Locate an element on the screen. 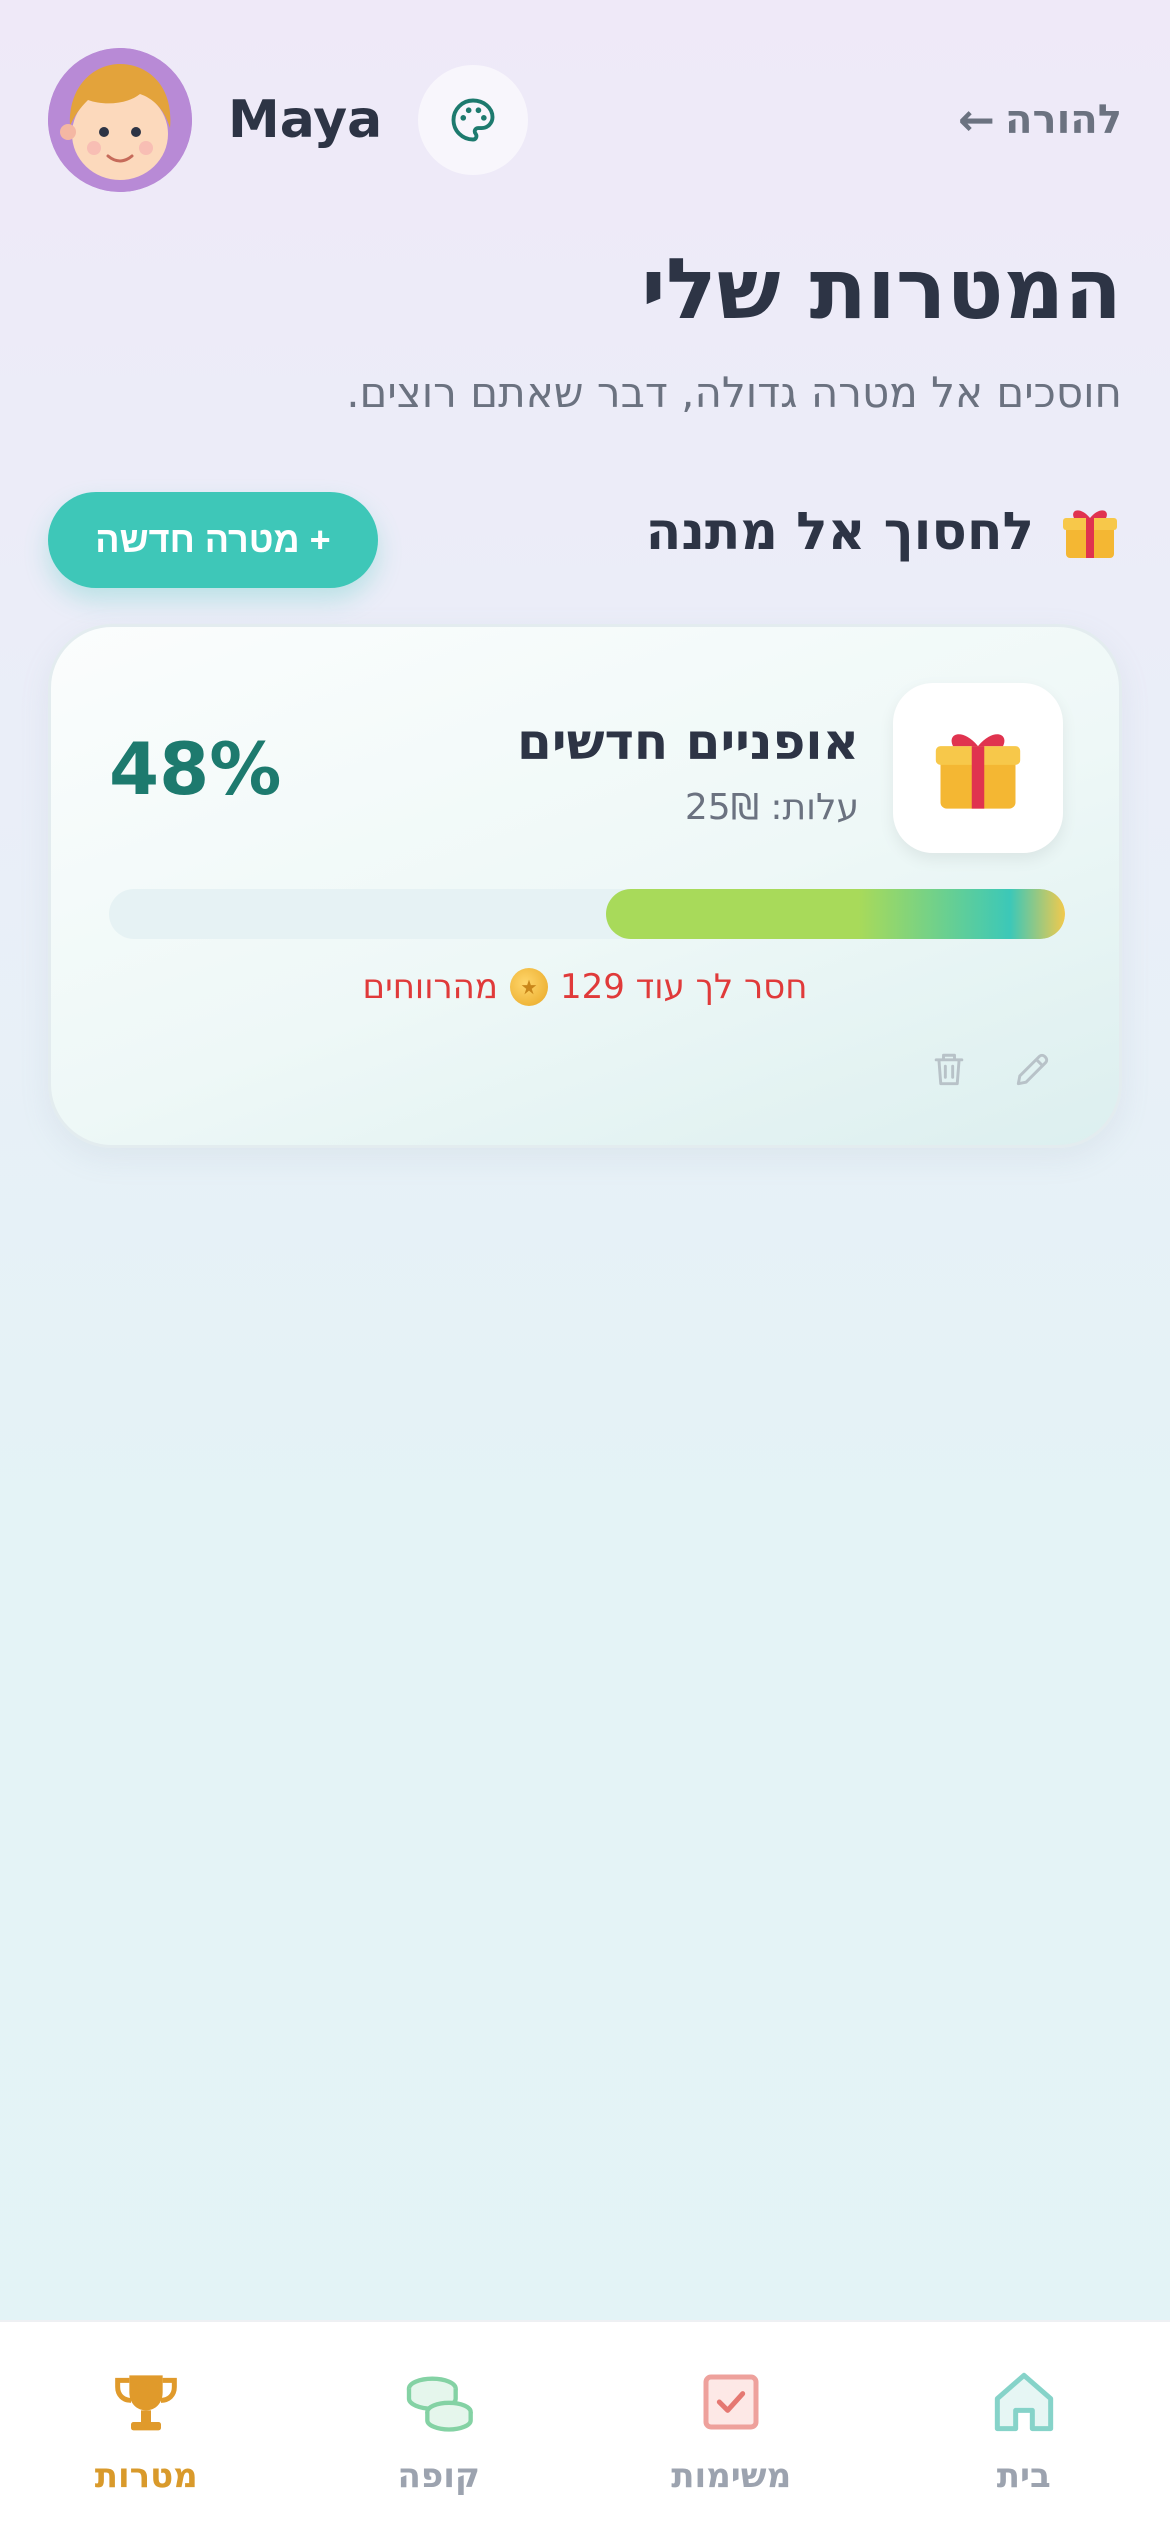  delete-goal-button is located at coordinates (949, 1069).